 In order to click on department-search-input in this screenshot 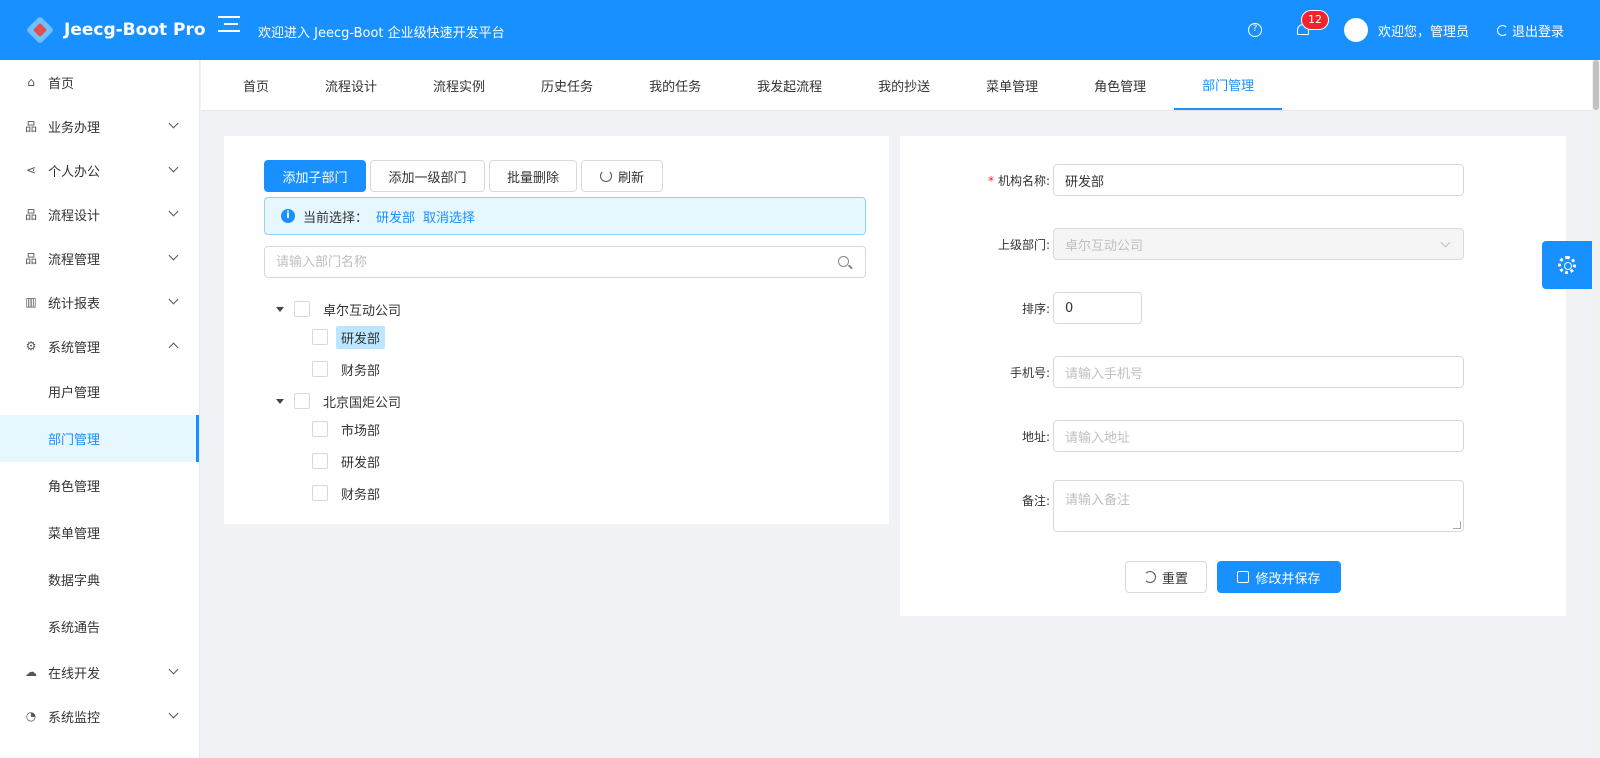, I will do `click(565, 262)`.